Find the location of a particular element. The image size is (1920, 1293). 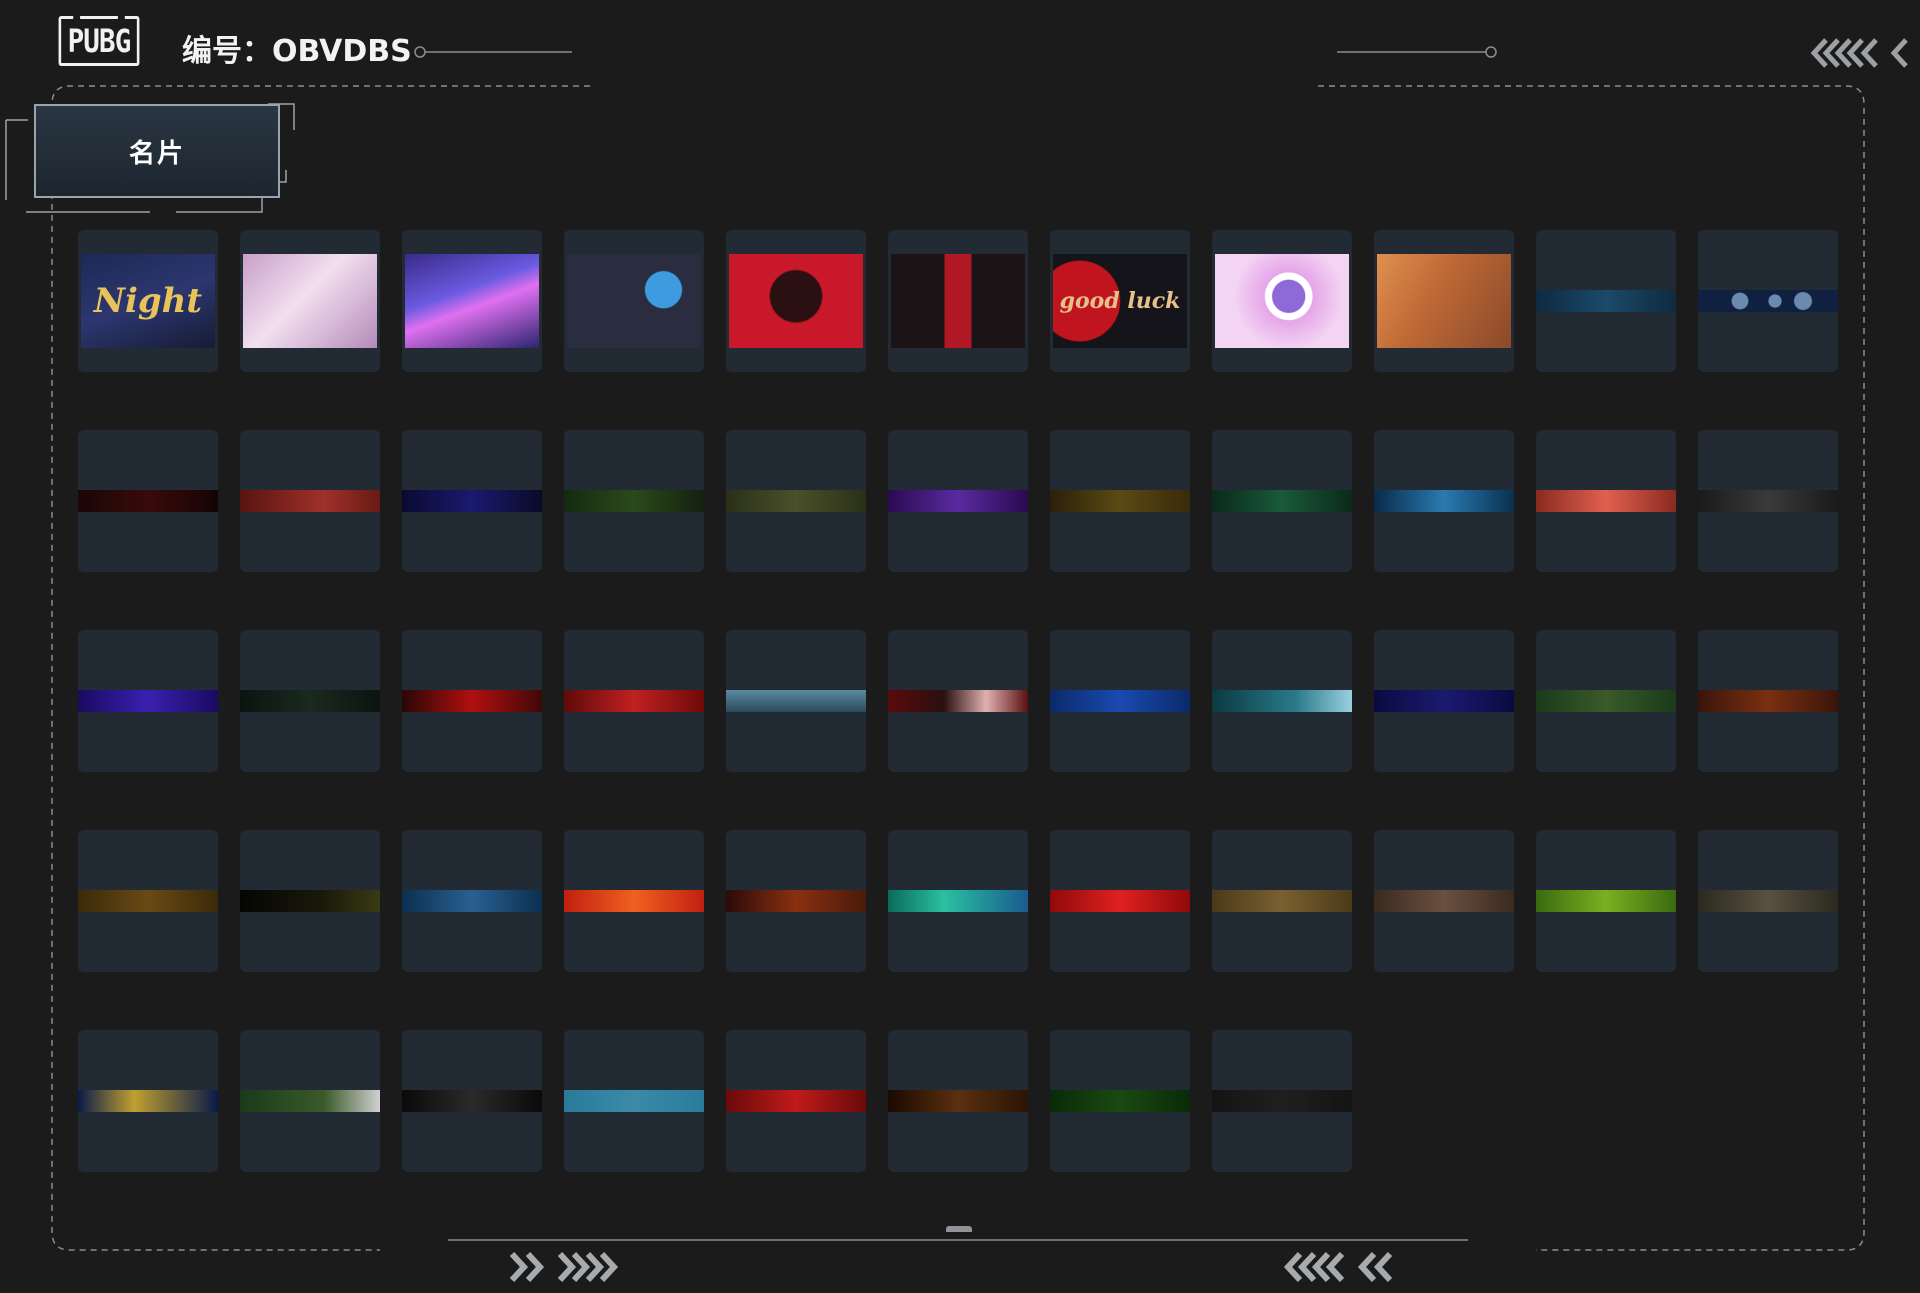

card-thumbnail: good luck is located at coordinates (1120, 301).